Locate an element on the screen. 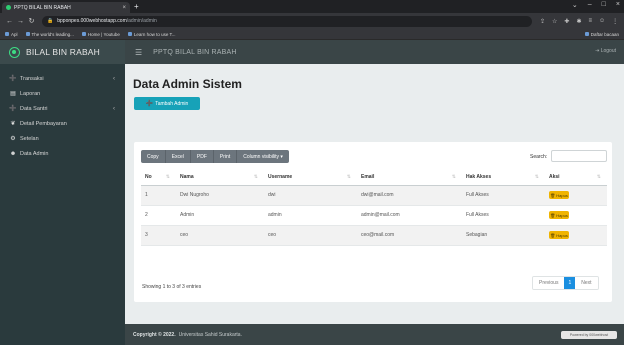 This screenshot has height=345, width=624. column-header-no: No ⇅ is located at coordinates (158, 178).